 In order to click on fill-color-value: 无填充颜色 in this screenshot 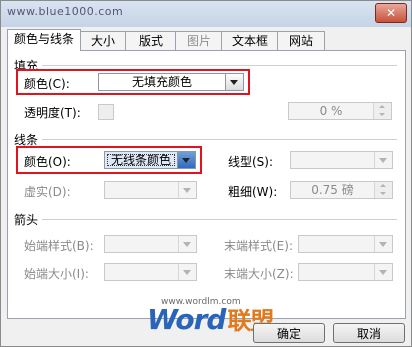, I will do `click(161, 82)`.